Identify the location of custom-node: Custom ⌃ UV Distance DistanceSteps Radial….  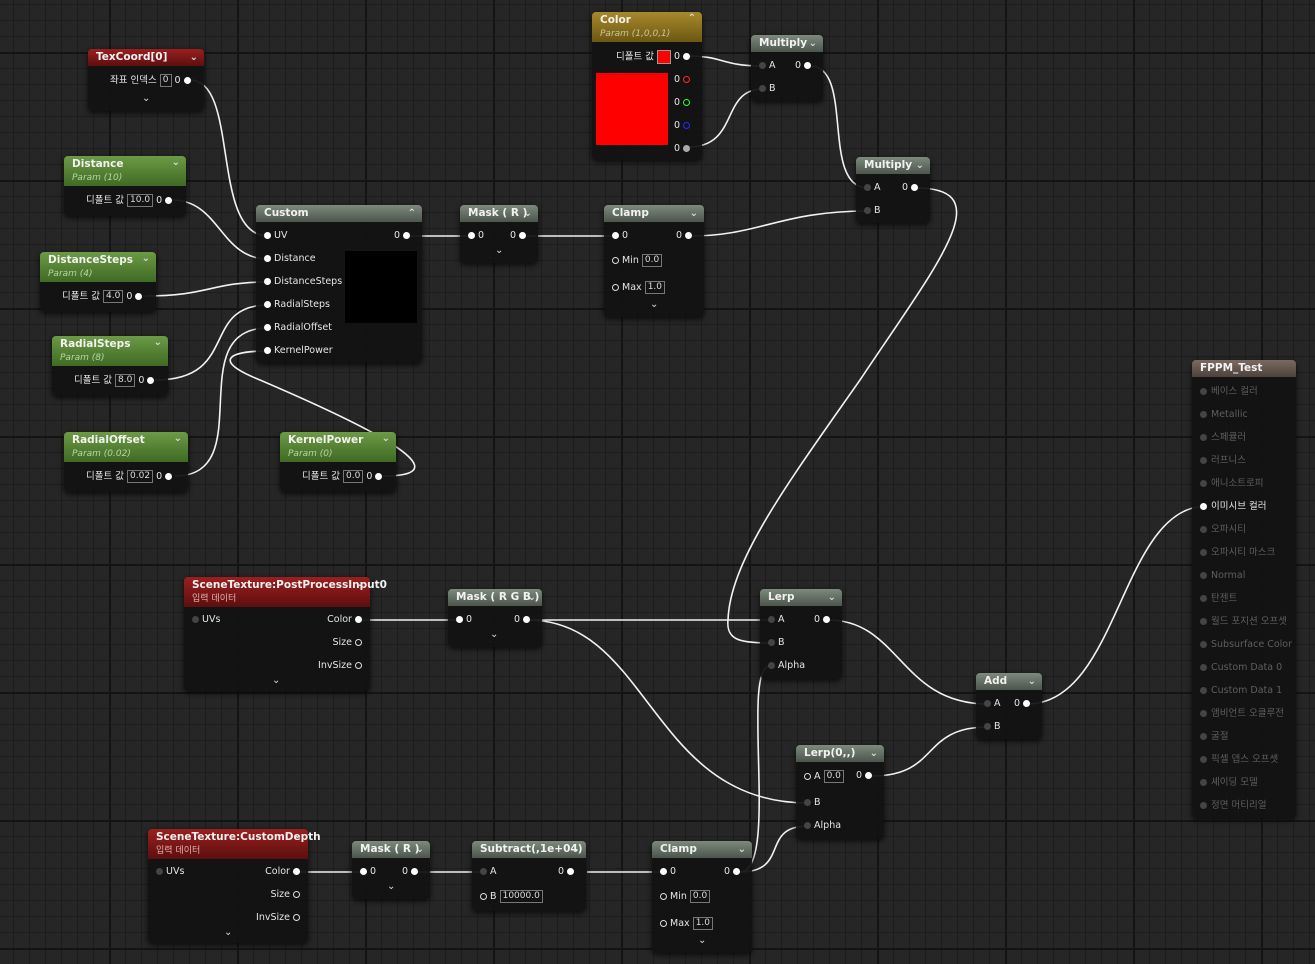
(339, 284).